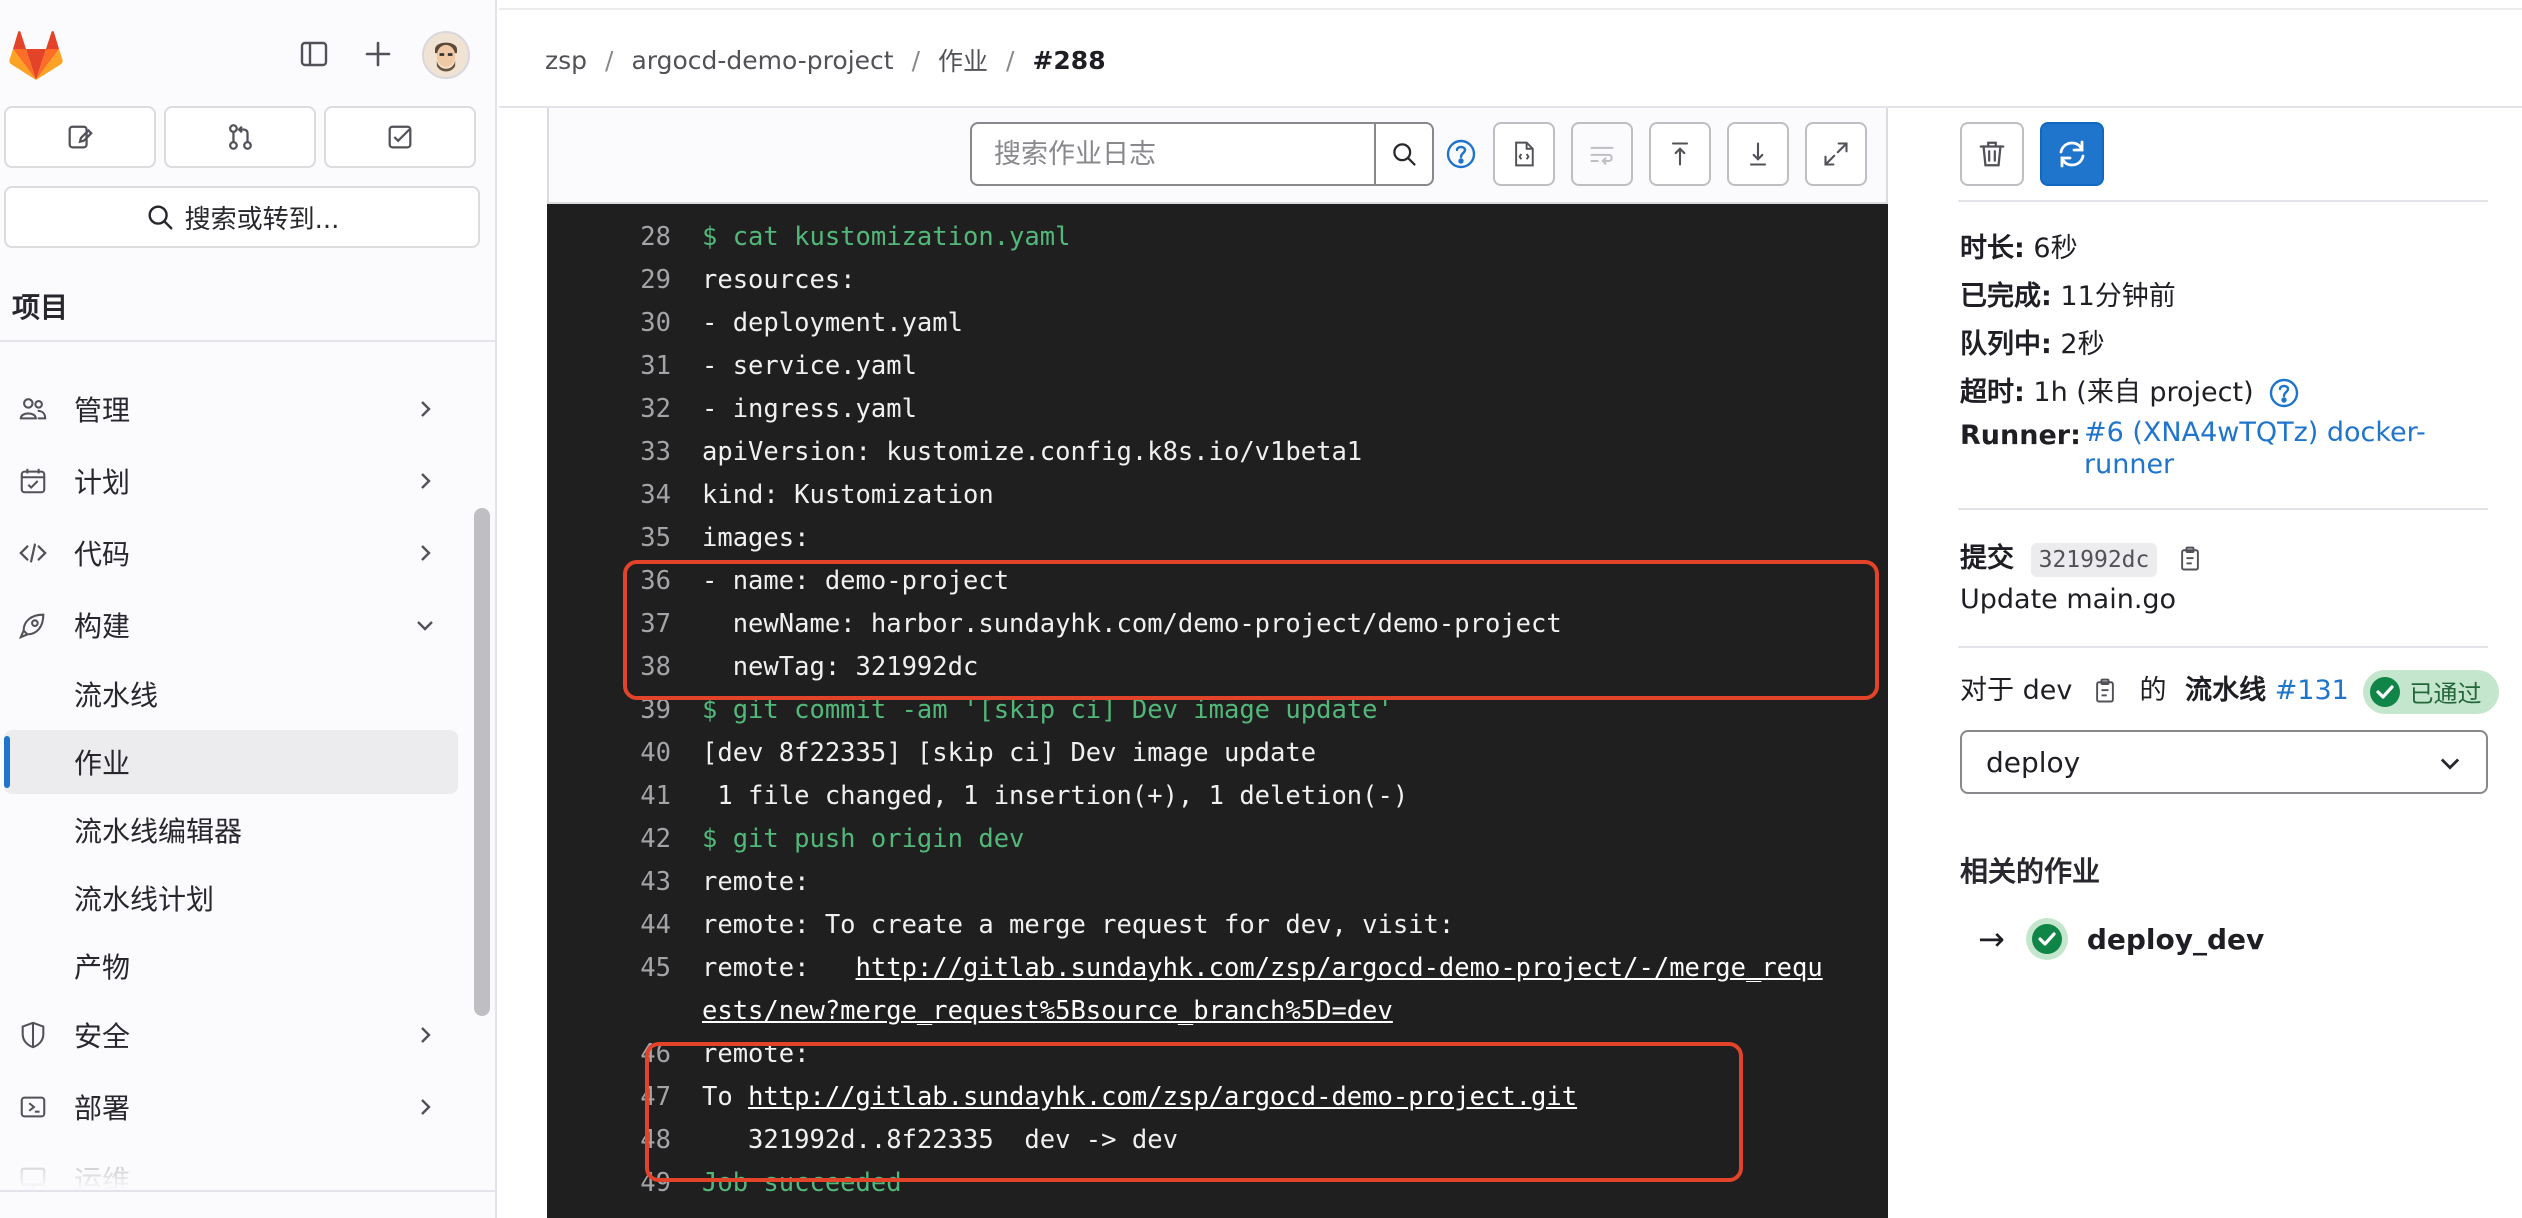 This screenshot has width=2522, height=1218. Describe the element at coordinates (482, 762) in the screenshot. I see `sidebar-scrollbar` at that location.